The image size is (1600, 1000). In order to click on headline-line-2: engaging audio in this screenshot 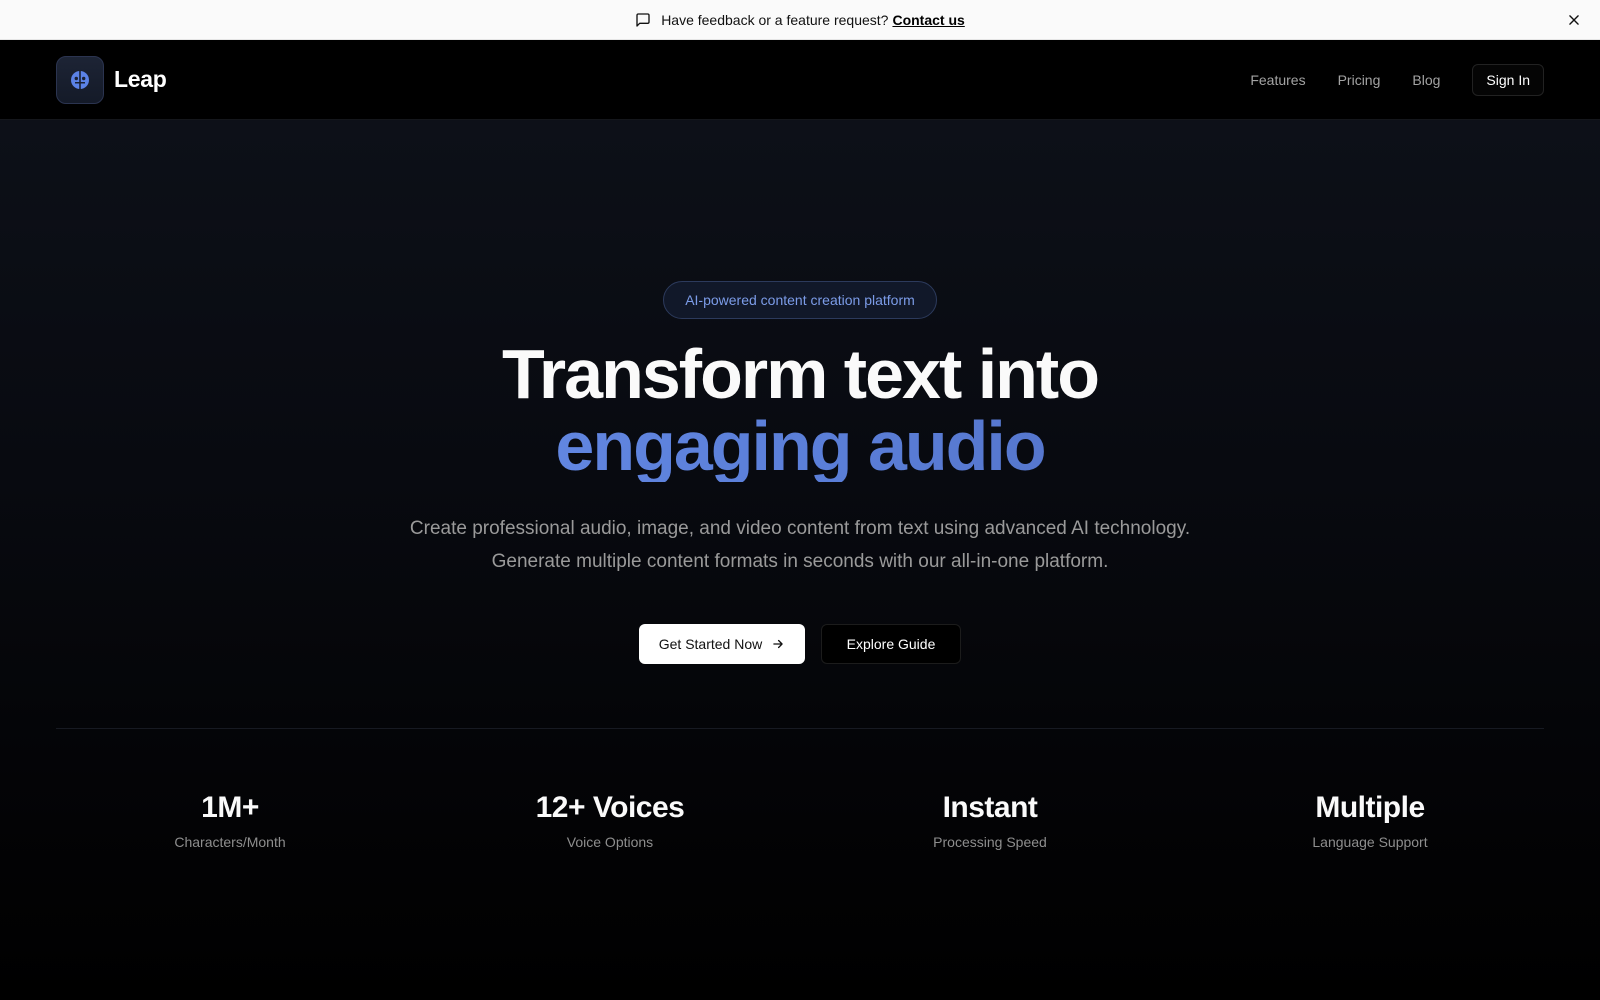, I will do `click(800, 446)`.